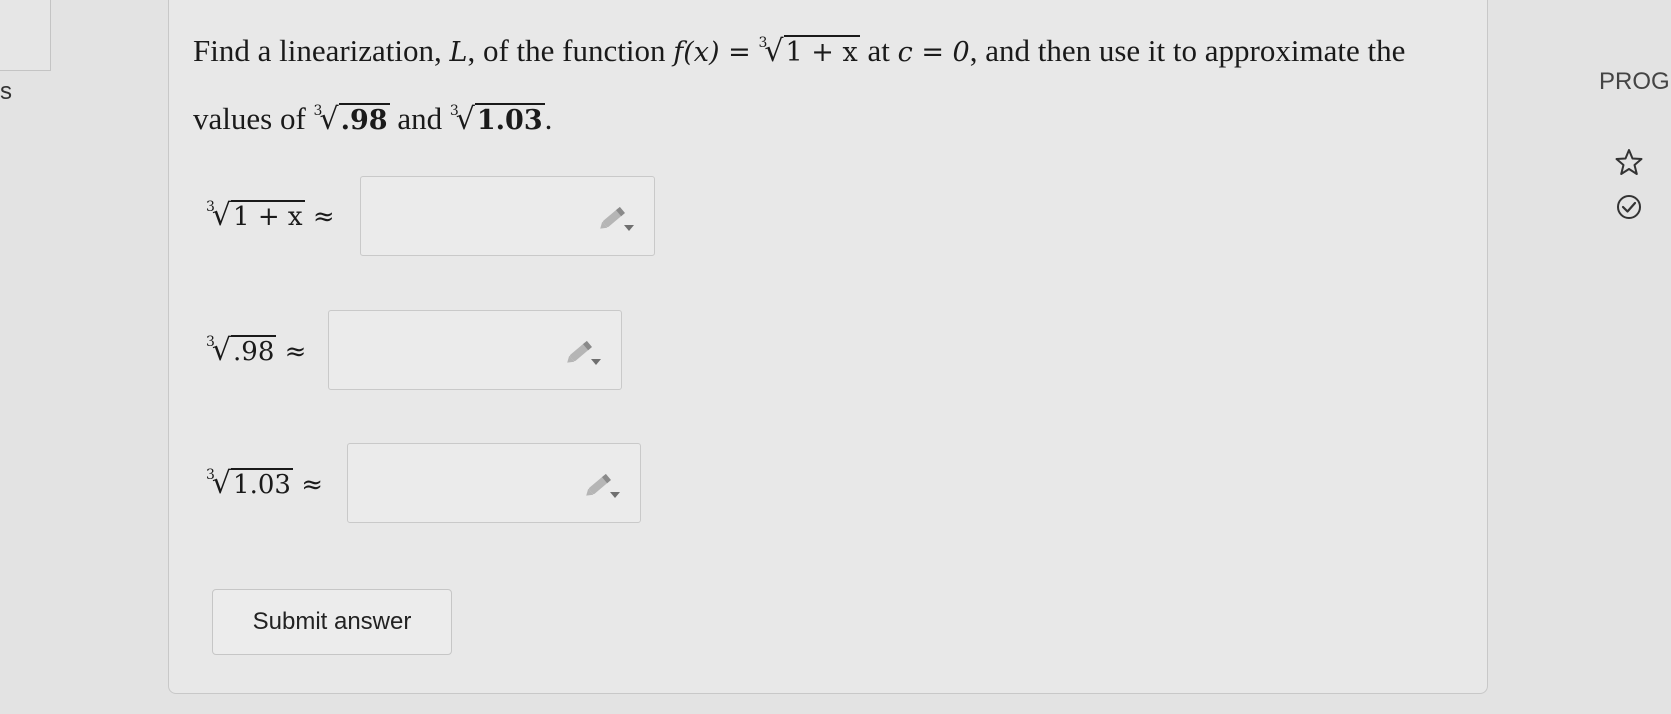 This screenshot has height=714, width=1671. I want to click on prompt-var-l: L, so click(458, 52).